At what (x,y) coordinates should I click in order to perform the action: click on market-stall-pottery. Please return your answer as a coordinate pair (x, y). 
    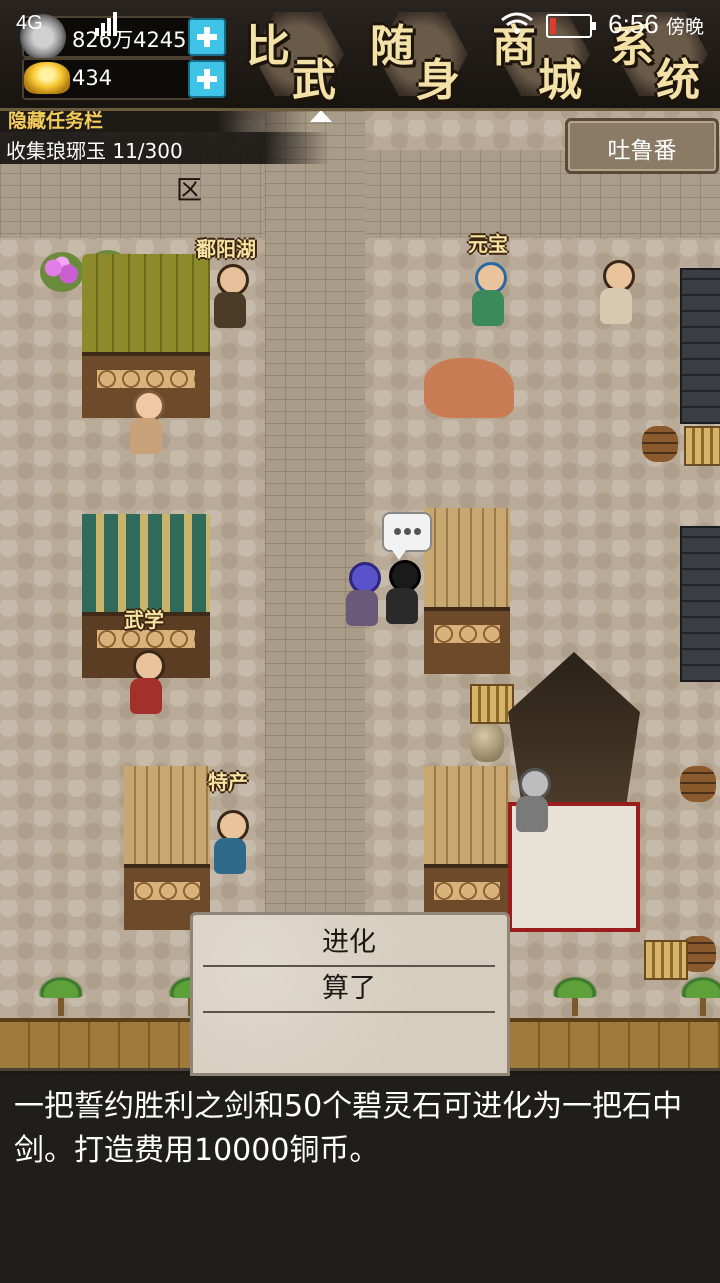
    Looking at the image, I should click on (467, 848).